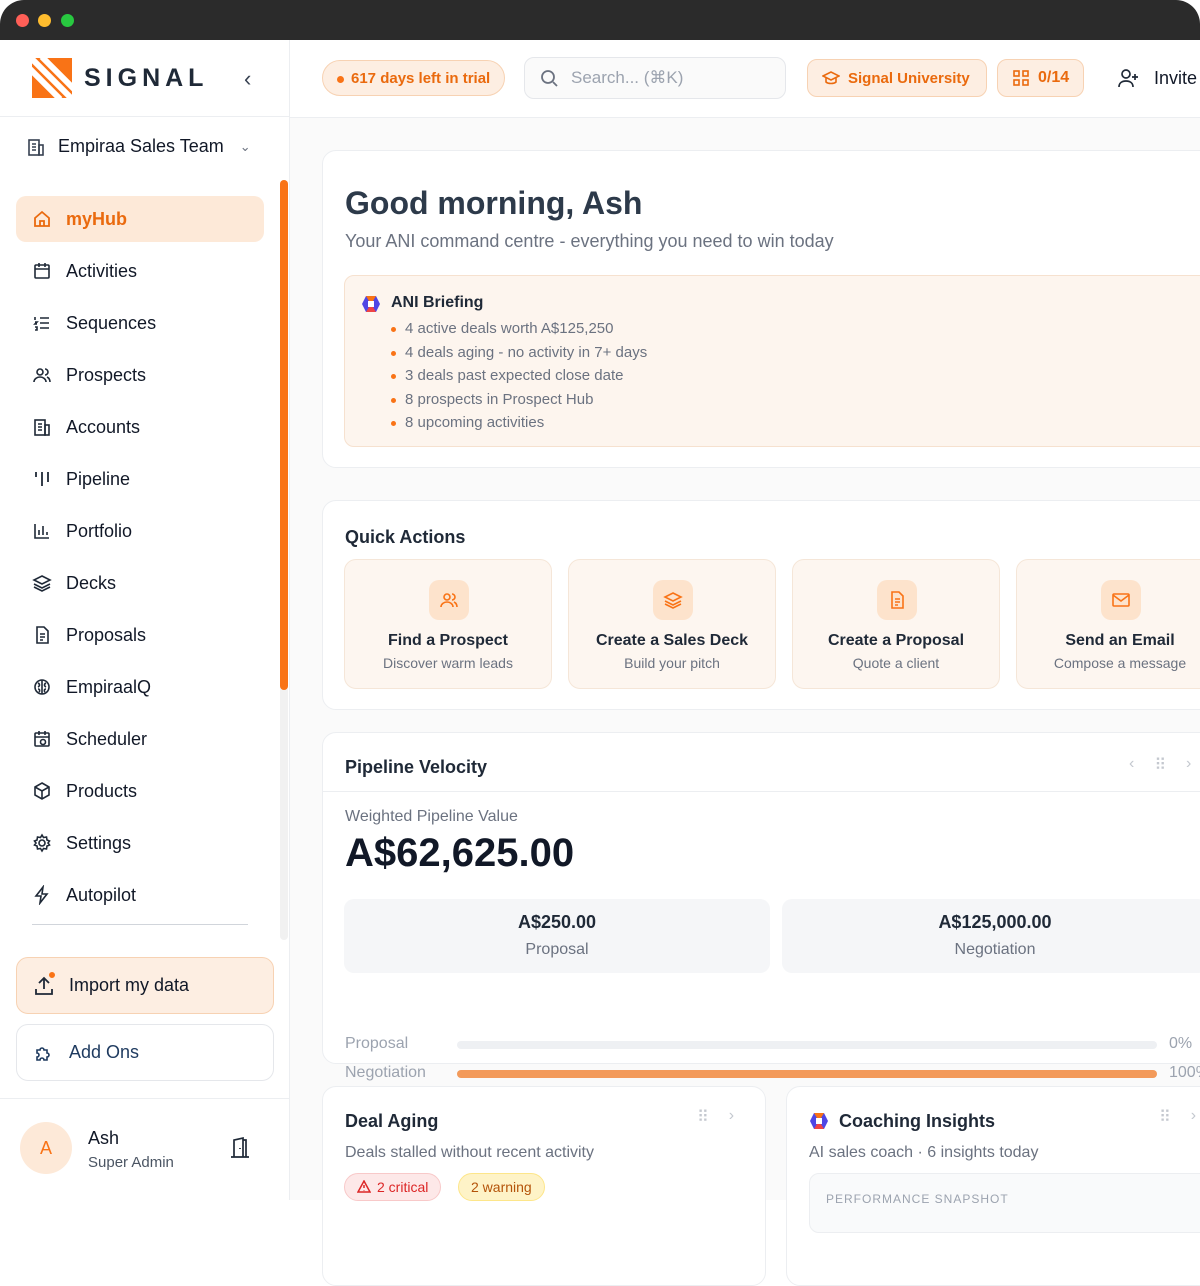  What do you see at coordinates (52, 78) in the screenshot?
I see `signal-logo-mark` at bounding box center [52, 78].